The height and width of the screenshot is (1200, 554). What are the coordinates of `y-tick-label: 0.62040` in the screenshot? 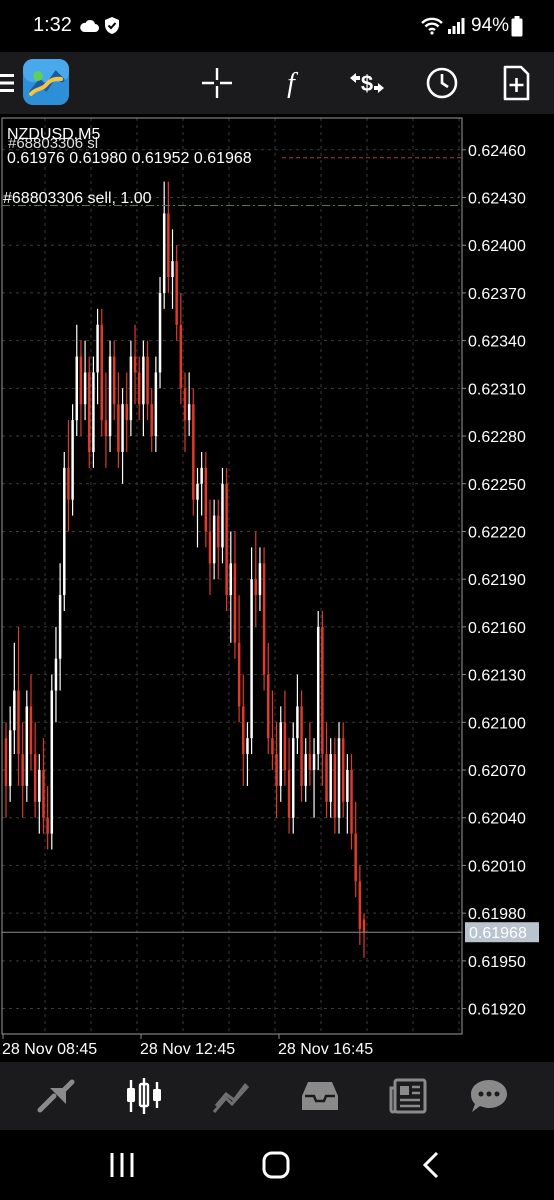 It's located at (497, 819).